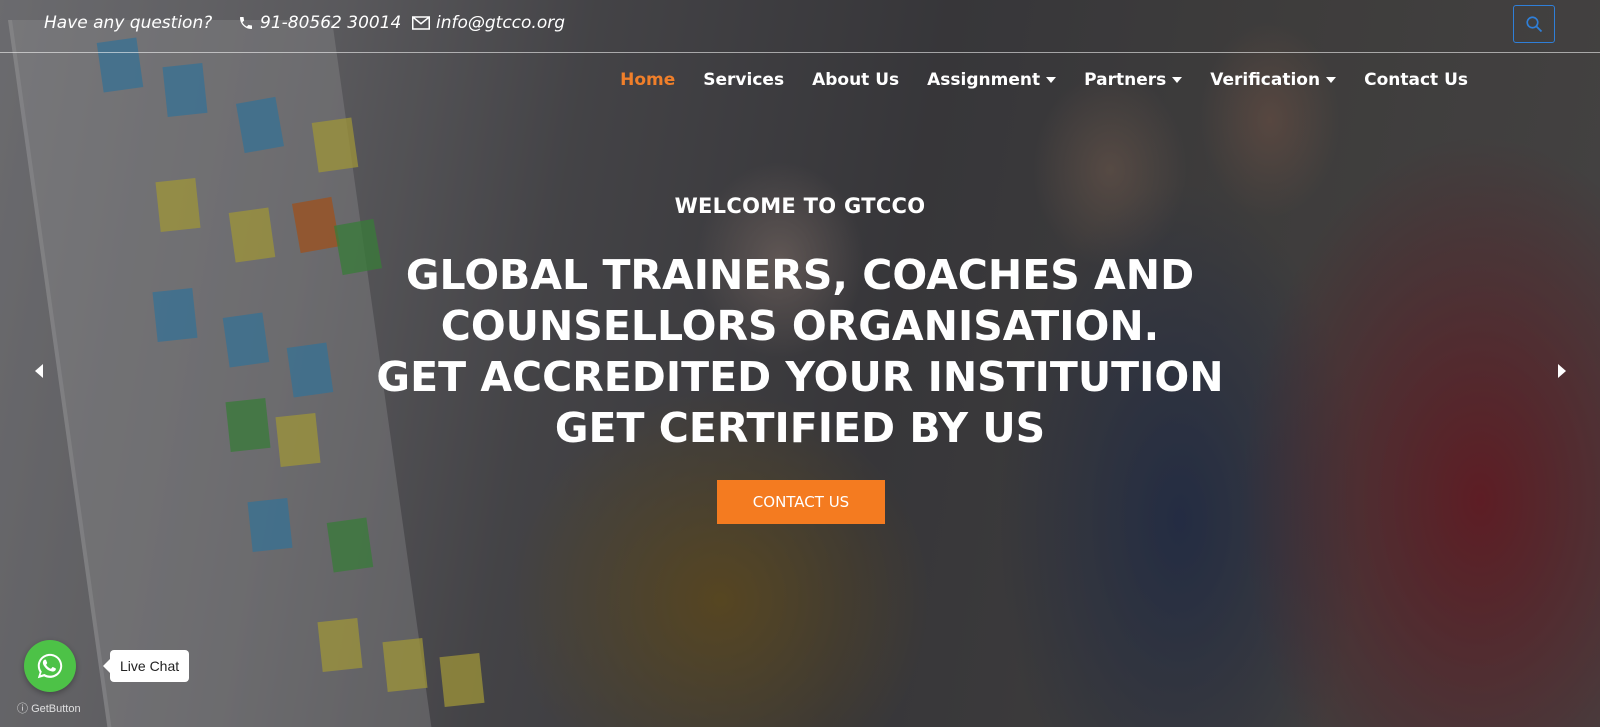 This screenshot has width=1600, height=727. What do you see at coordinates (1125, 80) in the screenshot?
I see `nav-partners-label: Partners` at bounding box center [1125, 80].